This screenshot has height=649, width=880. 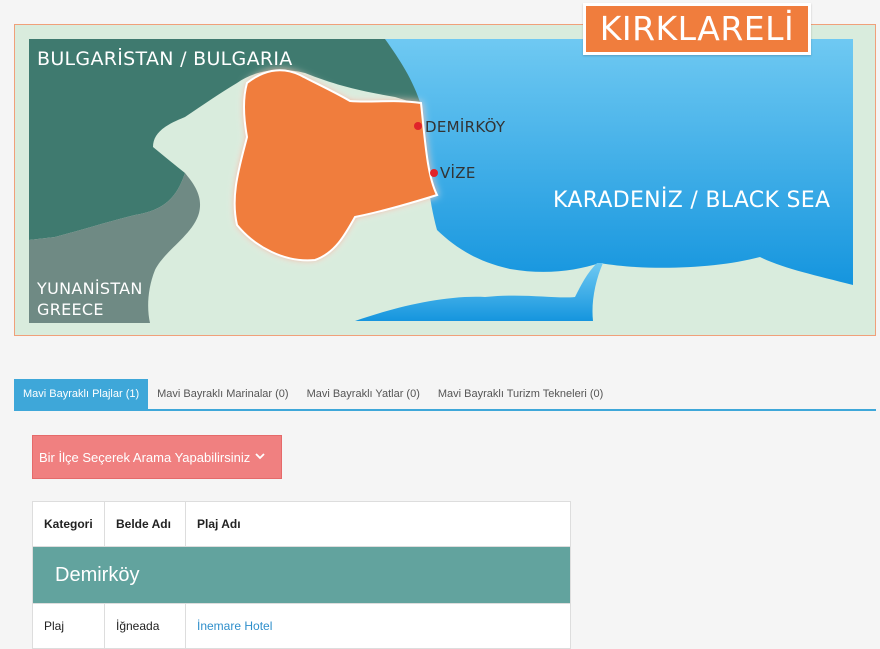 What do you see at coordinates (458, 173) in the screenshot?
I see `vize-label: VİZE` at bounding box center [458, 173].